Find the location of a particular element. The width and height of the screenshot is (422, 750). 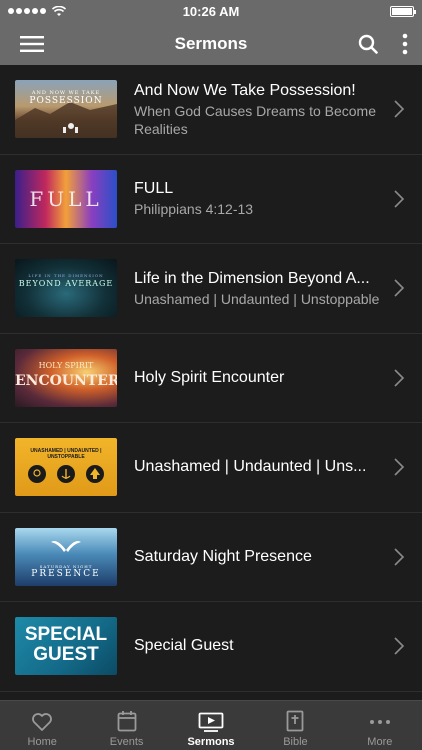

more-dots-icon is located at coordinates (379, 722).